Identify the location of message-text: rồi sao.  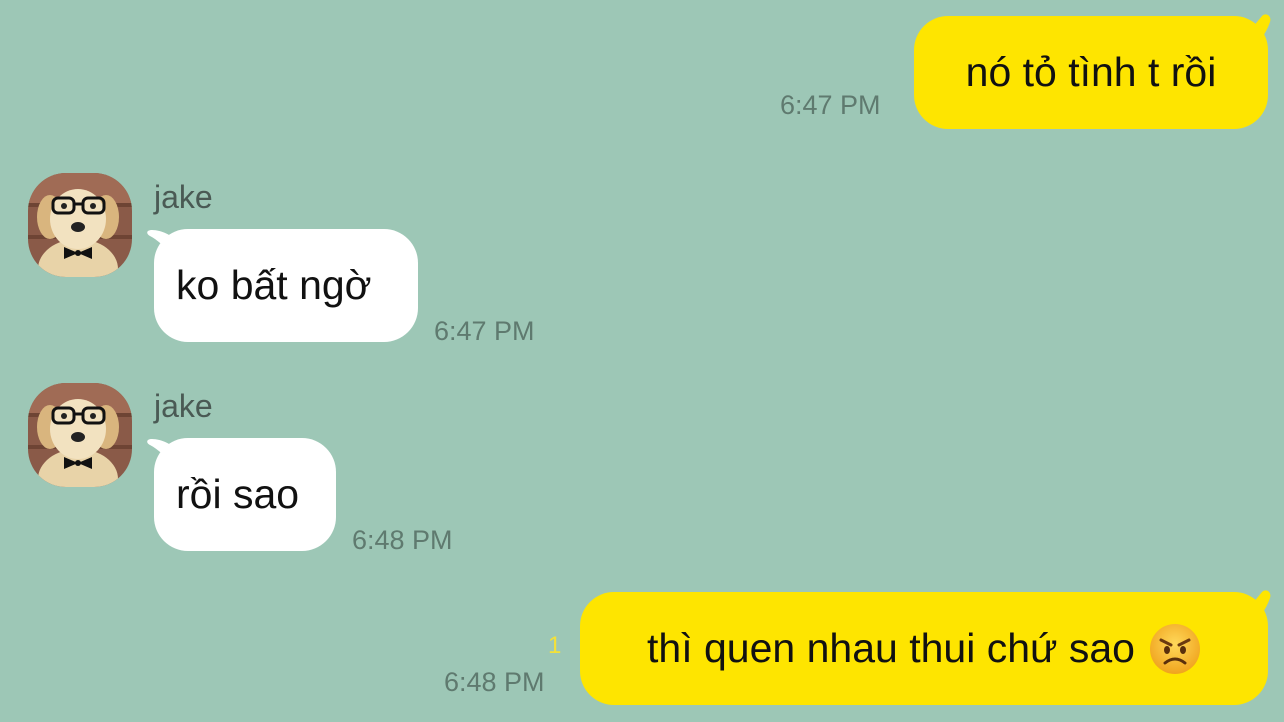
(238, 494).